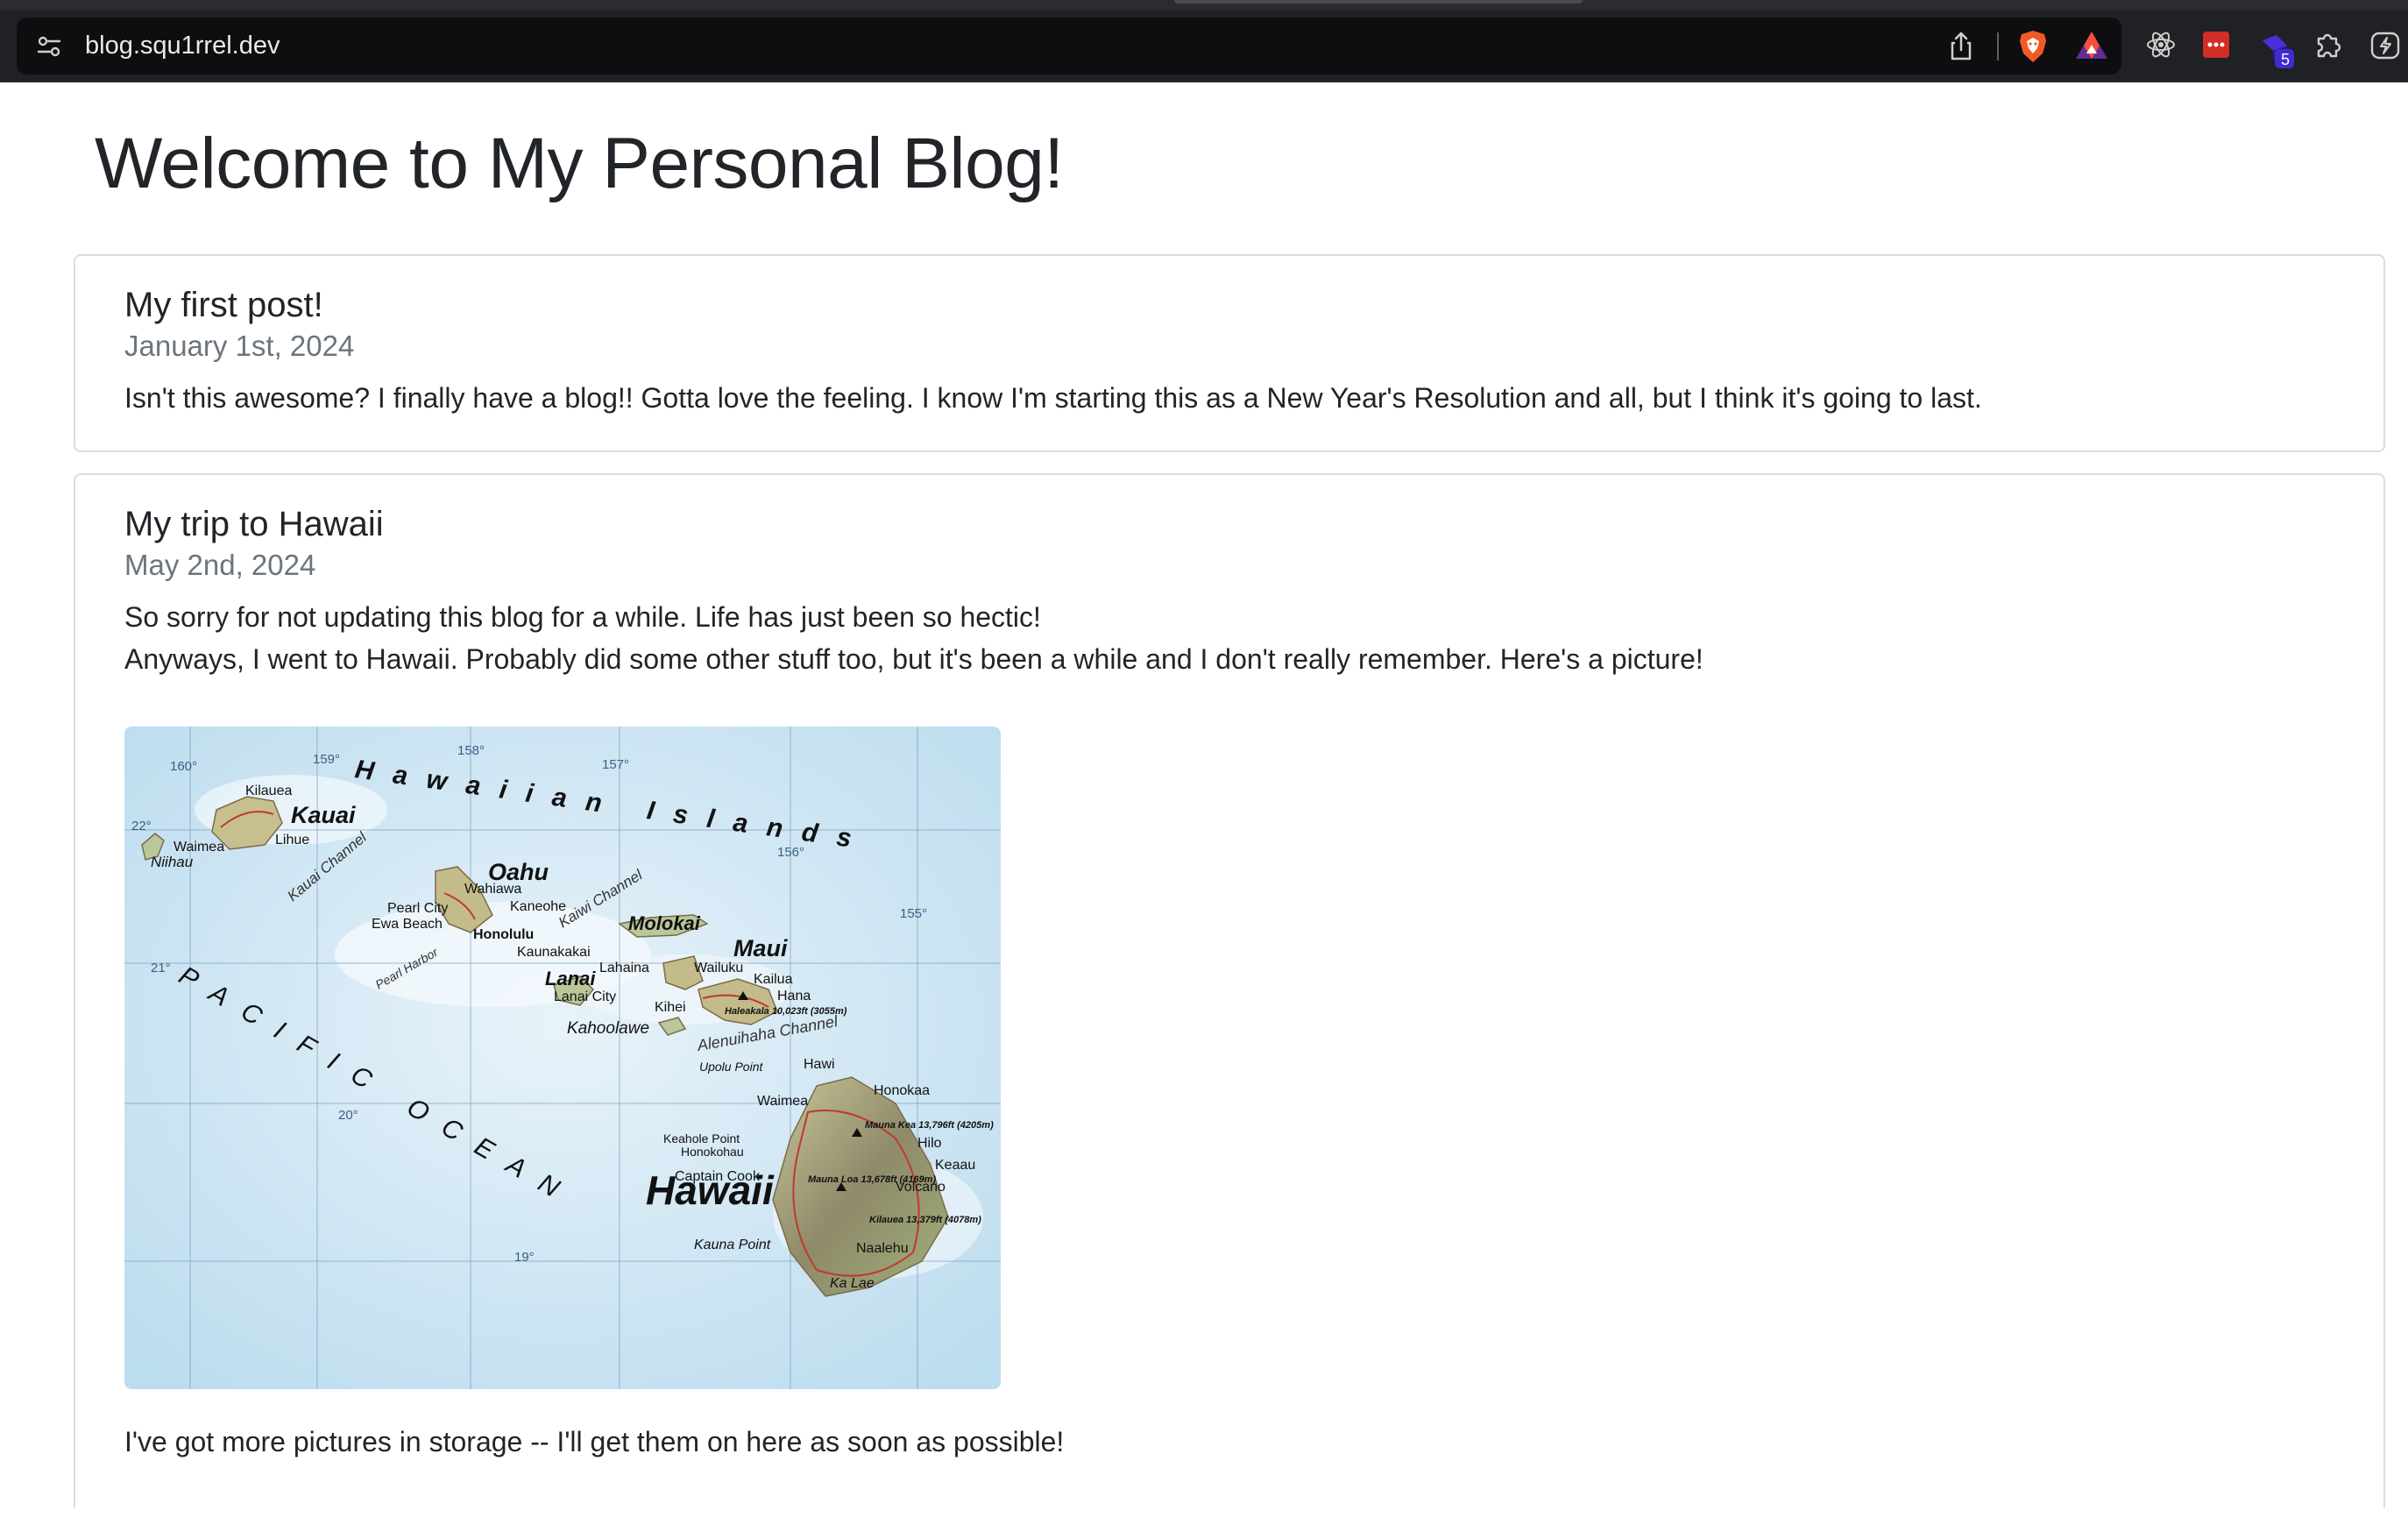 Image resolution: width=2408 pixels, height=1539 pixels. I want to click on map-place-label: Lahaina, so click(624, 968).